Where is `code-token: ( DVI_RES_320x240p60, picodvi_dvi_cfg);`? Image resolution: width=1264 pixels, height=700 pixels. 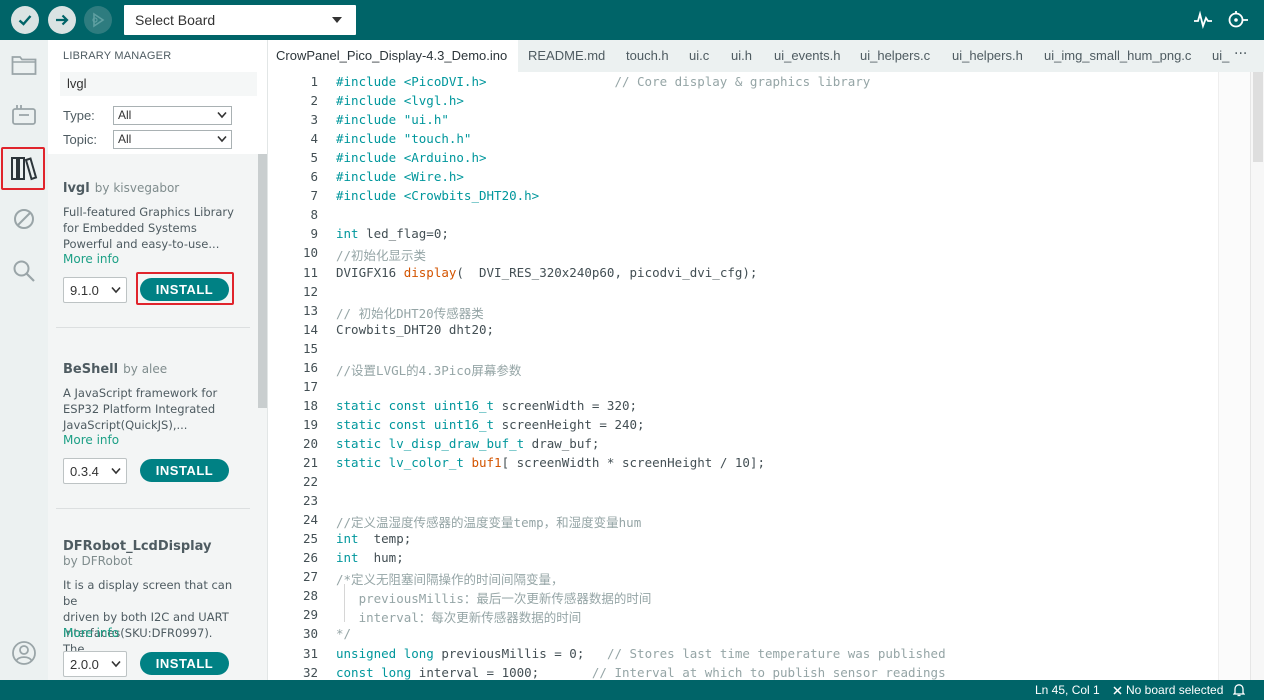 code-token: ( DVI_RES_320x240p60, picodvi_dvi_cfg); is located at coordinates (607, 272).